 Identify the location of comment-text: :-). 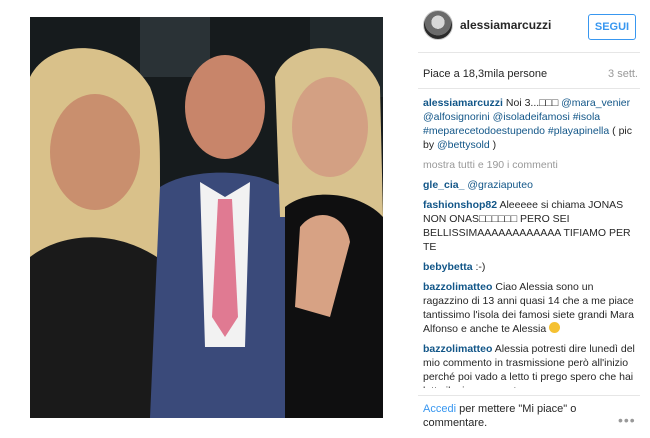
(480, 267).